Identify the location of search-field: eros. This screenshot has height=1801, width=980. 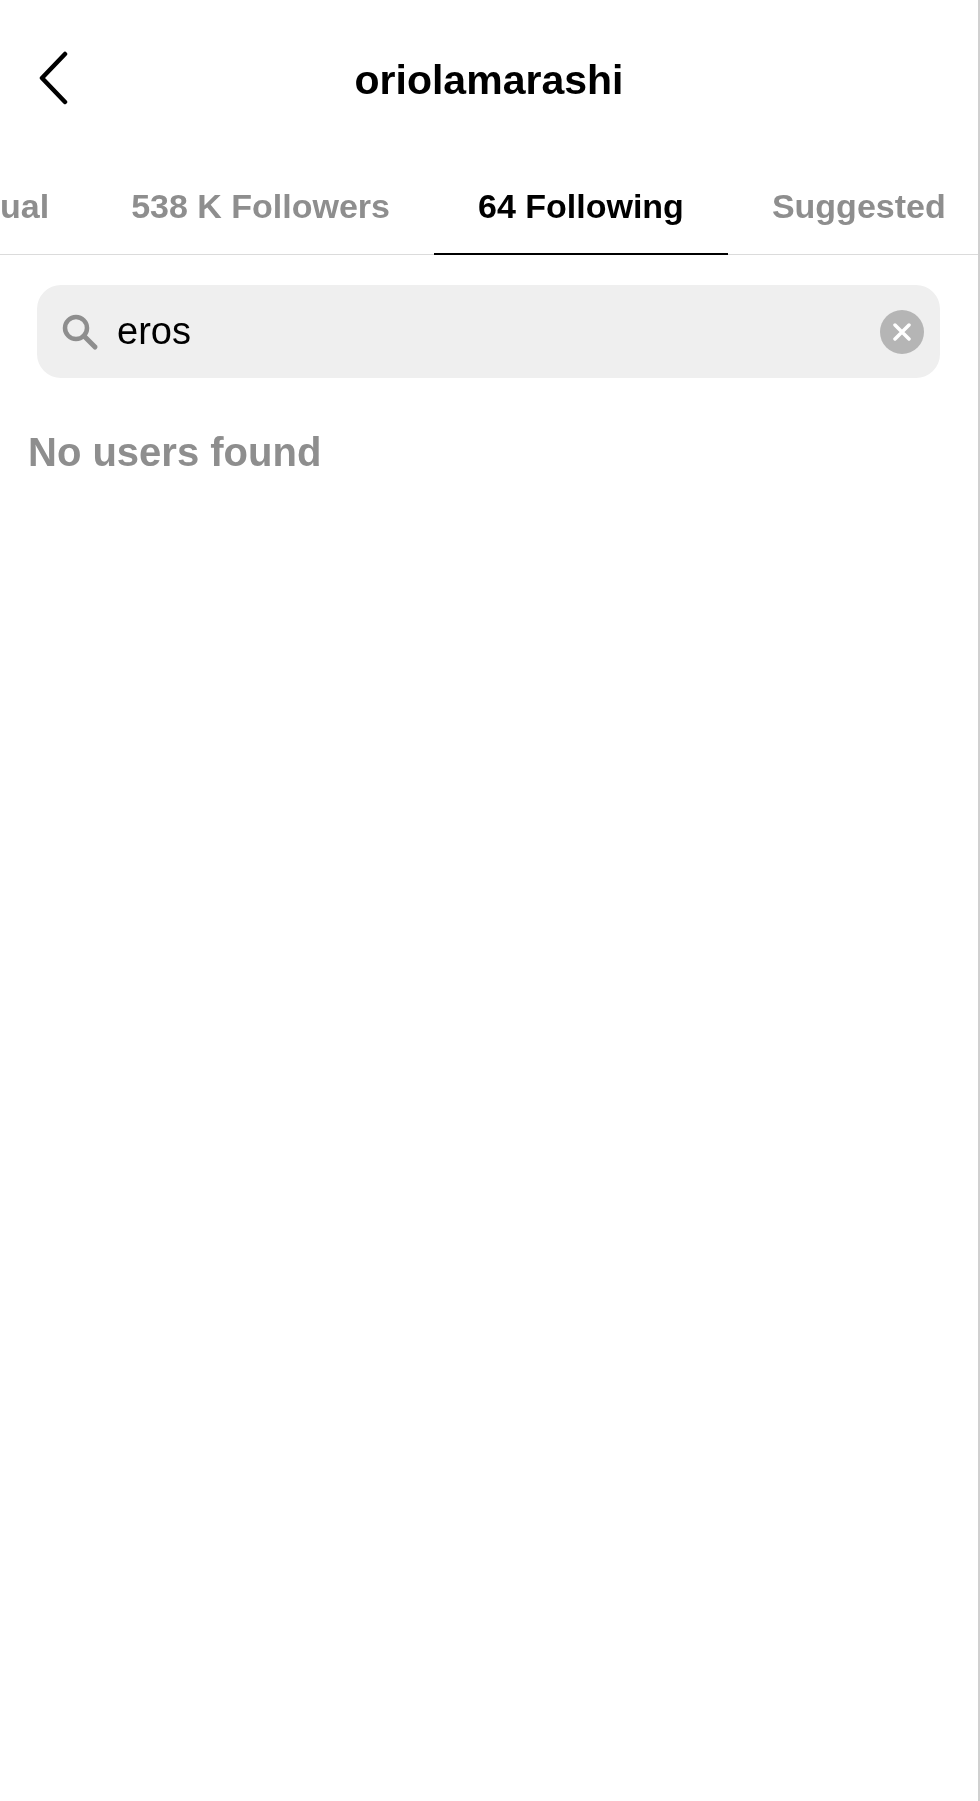
(488, 331).